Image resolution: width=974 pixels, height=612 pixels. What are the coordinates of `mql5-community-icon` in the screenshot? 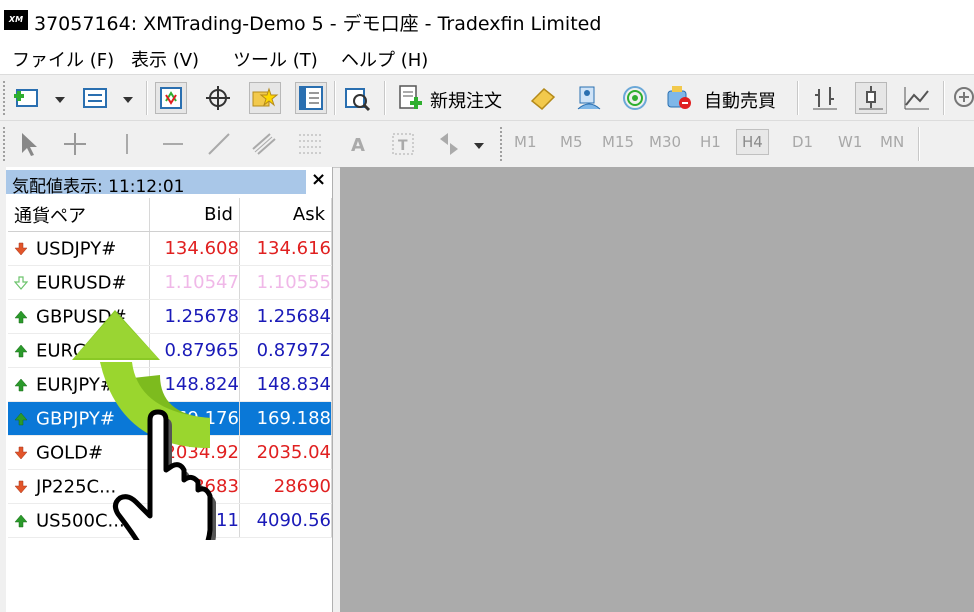 It's located at (589, 98).